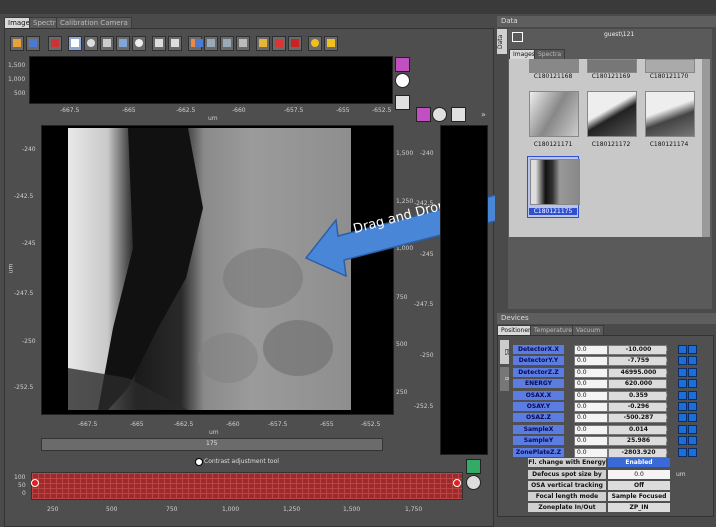 Image resolution: width=716 pixels, height=527 pixels. Describe the element at coordinates (402, 80) in the screenshot. I see `contrast-button` at that location.